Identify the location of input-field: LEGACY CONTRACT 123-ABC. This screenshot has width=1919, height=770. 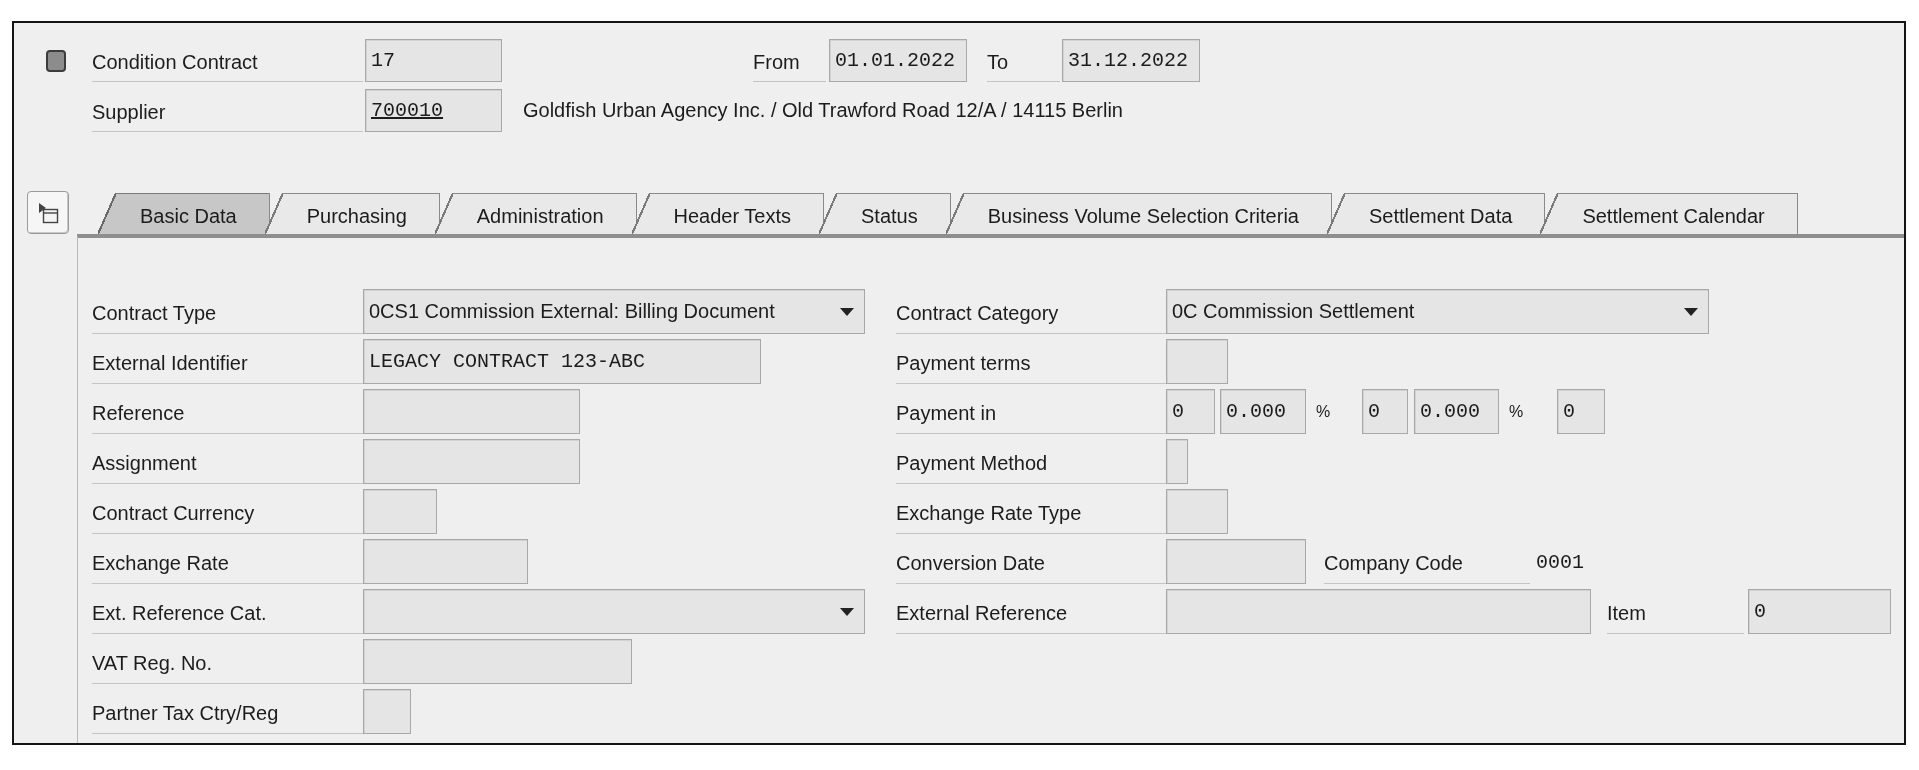
(562, 361).